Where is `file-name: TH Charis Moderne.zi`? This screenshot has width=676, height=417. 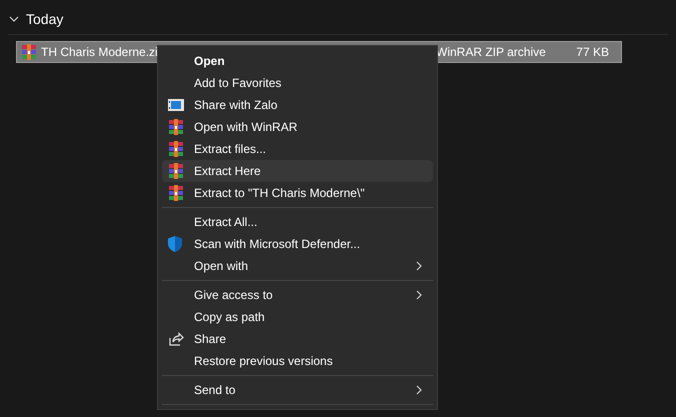 file-name: TH Charis Moderne.zi is located at coordinates (100, 52).